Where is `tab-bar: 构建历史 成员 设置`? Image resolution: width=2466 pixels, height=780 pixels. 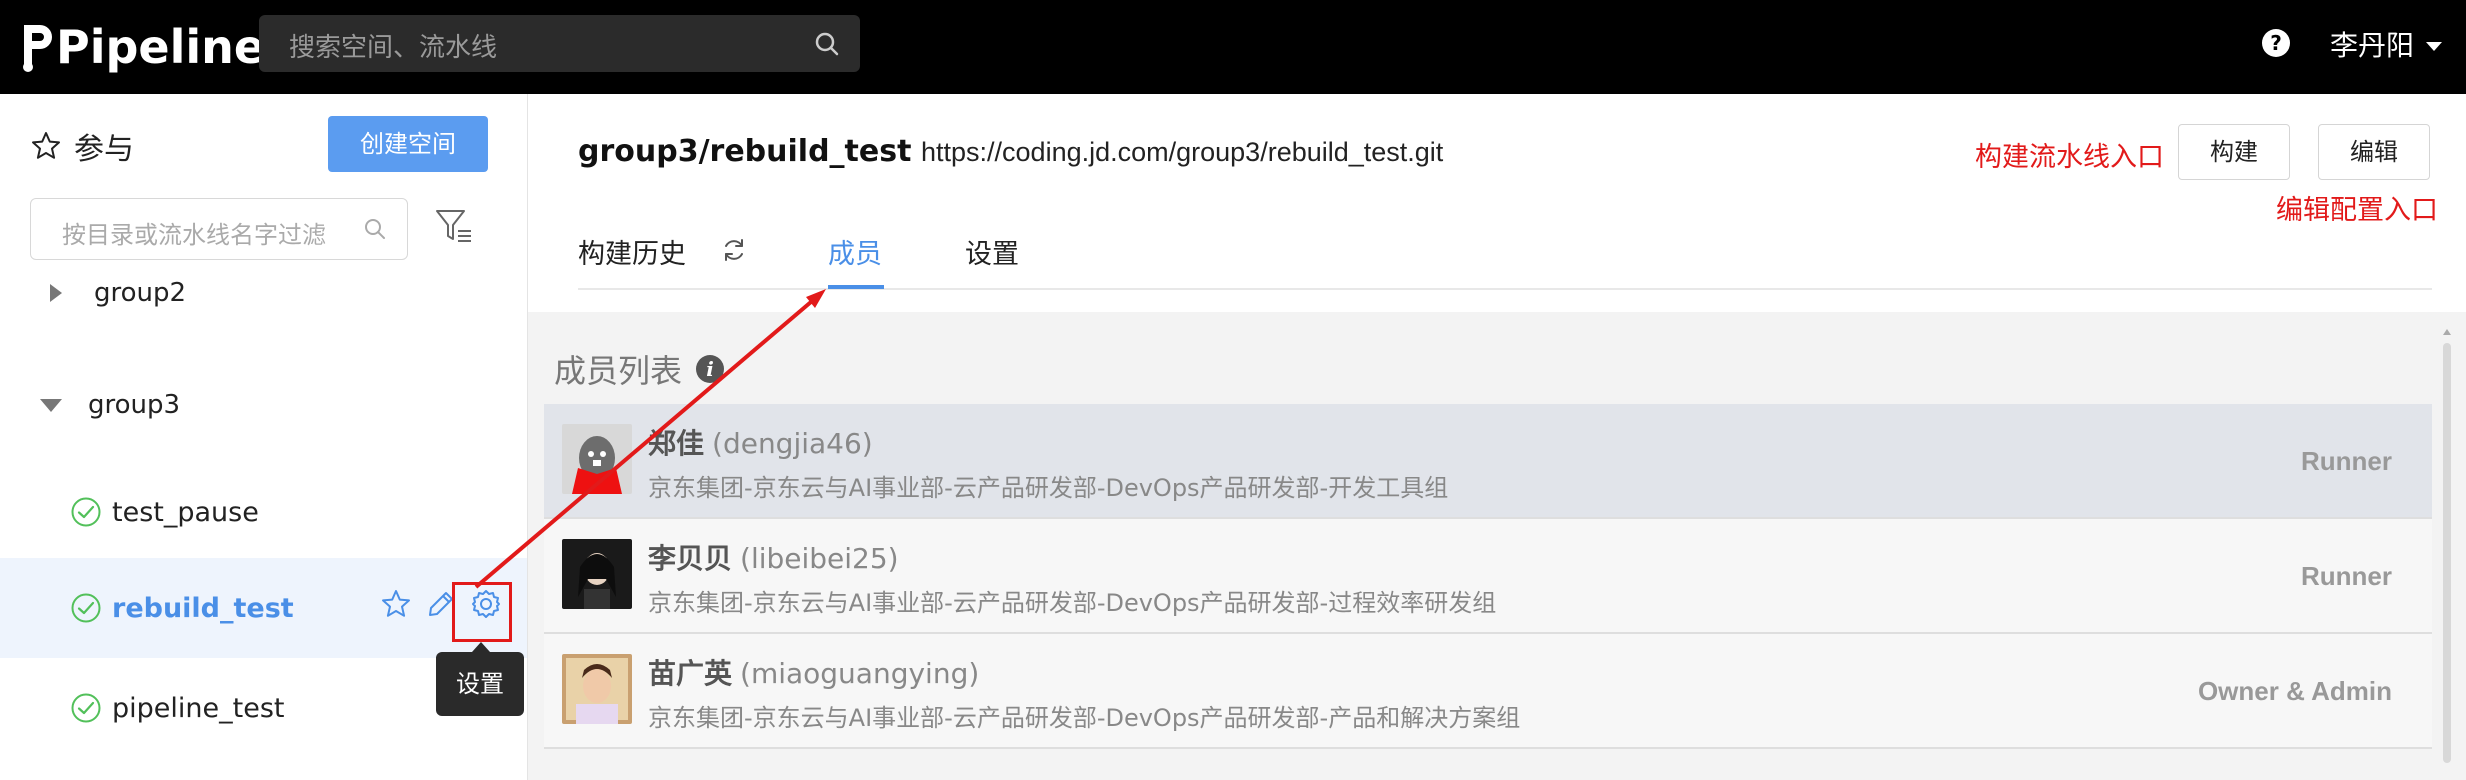 tab-bar: 构建历史 成员 设置 is located at coordinates (1505, 260).